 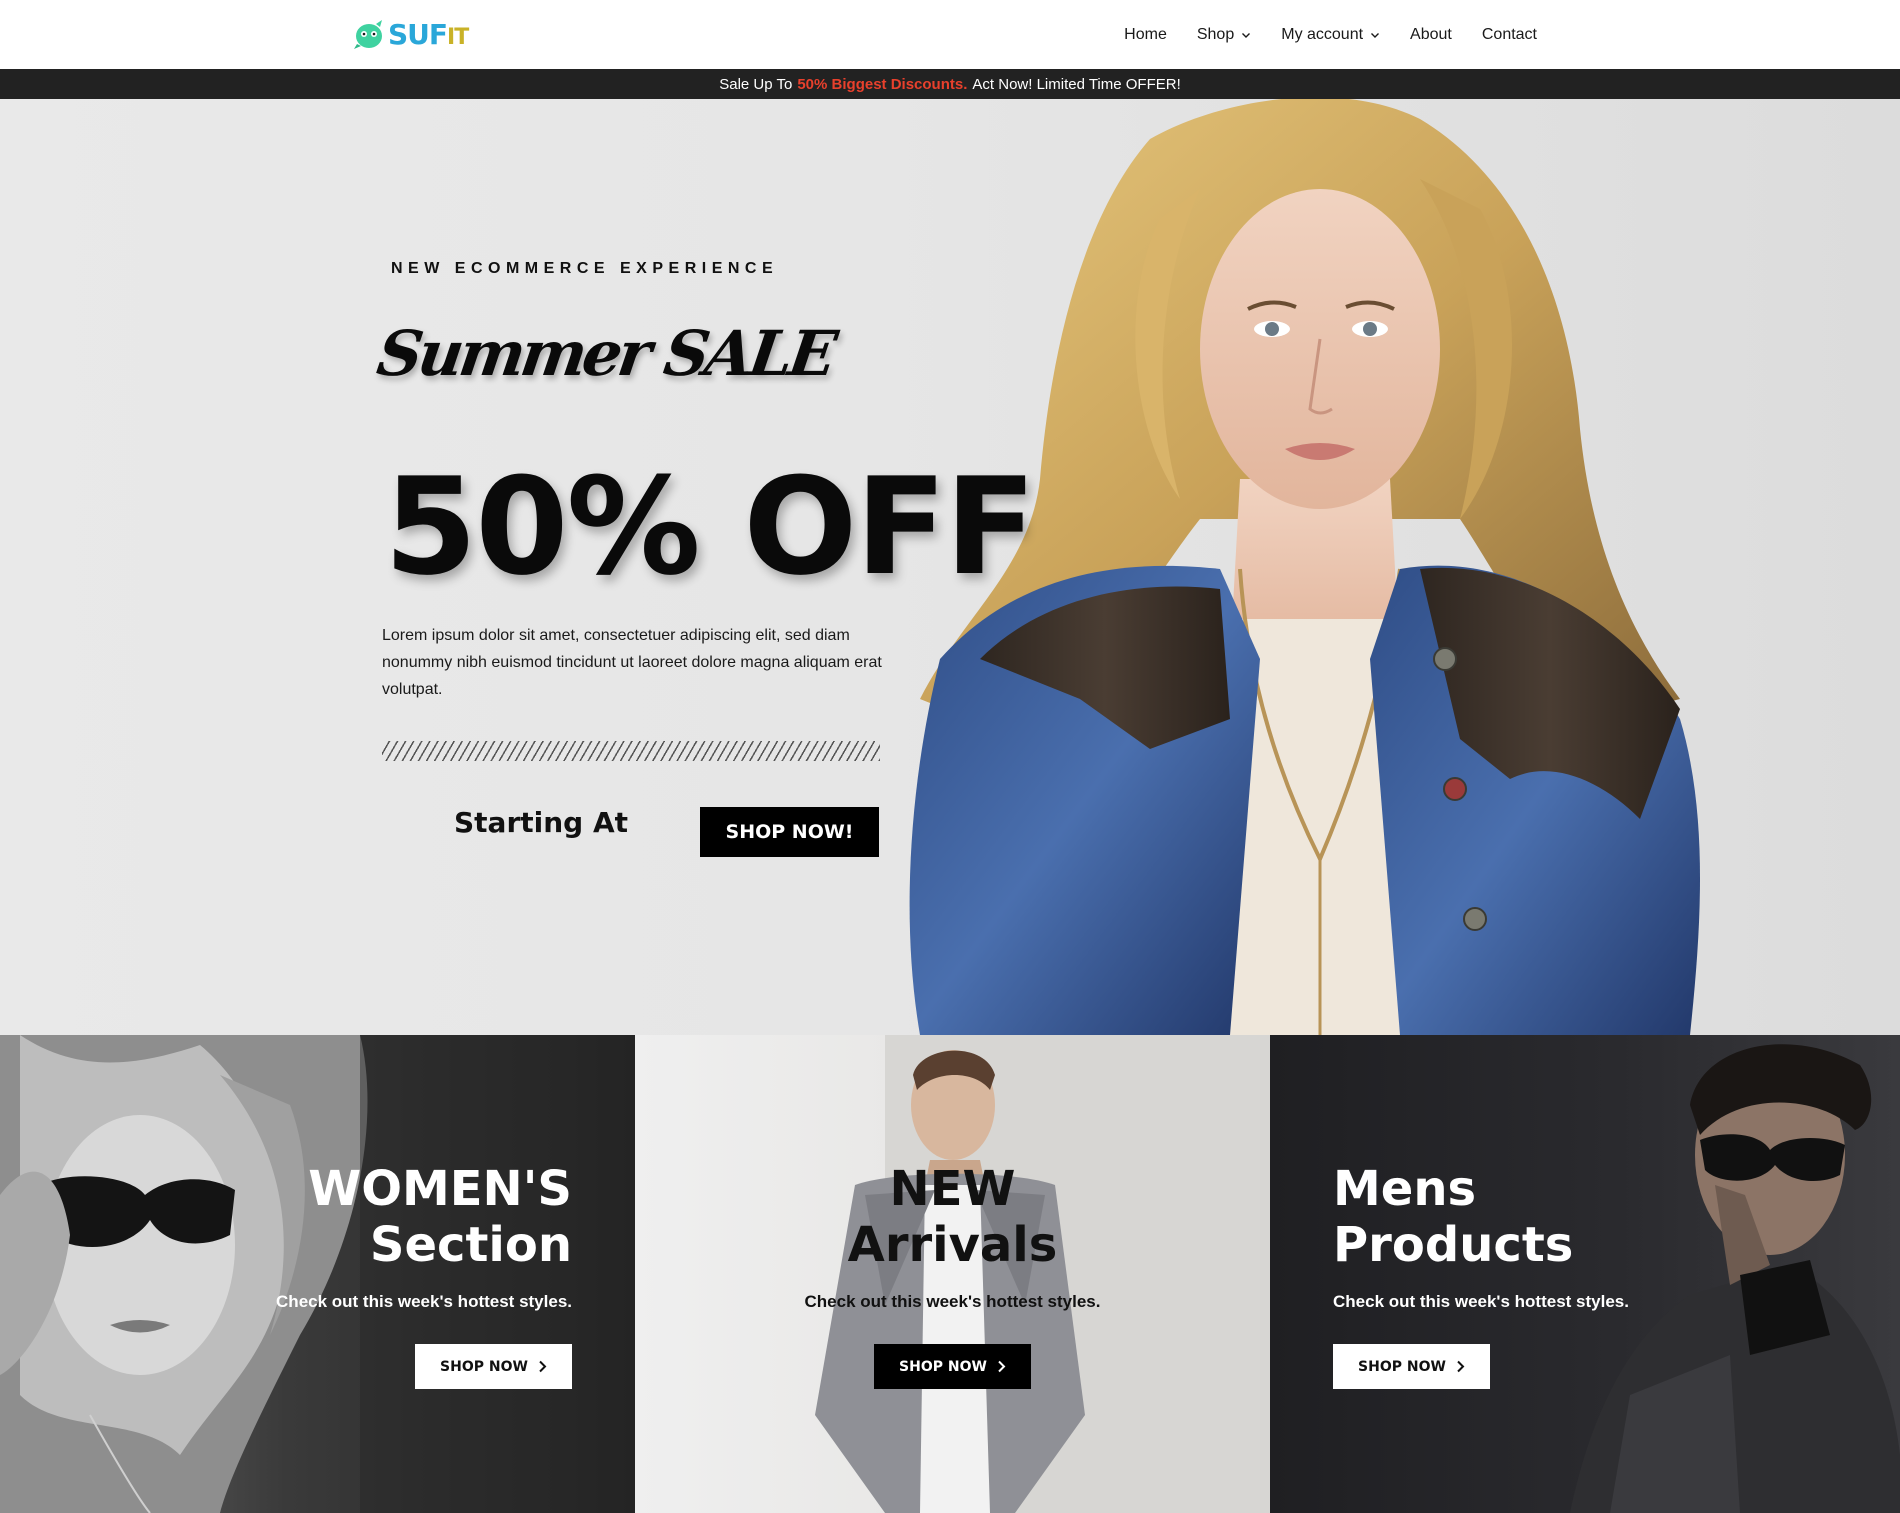 I want to click on mens-shop-now-button: SHOP NOW, so click(x=1411, y=1366).